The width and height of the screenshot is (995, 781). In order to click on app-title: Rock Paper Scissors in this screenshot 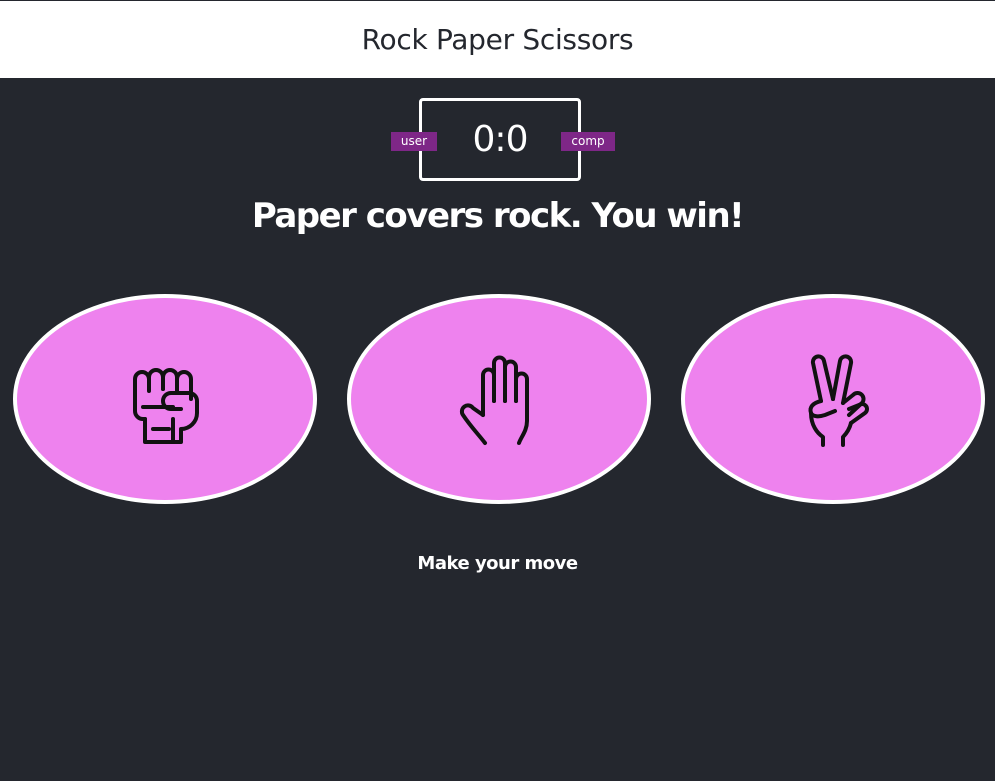, I will do `click(497, 39)`.